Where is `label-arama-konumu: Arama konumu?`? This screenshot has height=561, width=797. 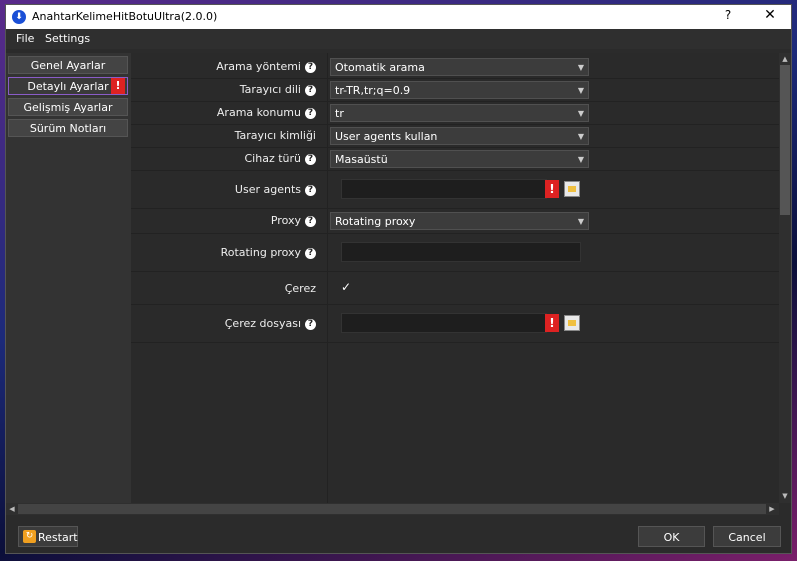 label-arama-konumu: Arama konumu? is located at coordinates (223, 112).